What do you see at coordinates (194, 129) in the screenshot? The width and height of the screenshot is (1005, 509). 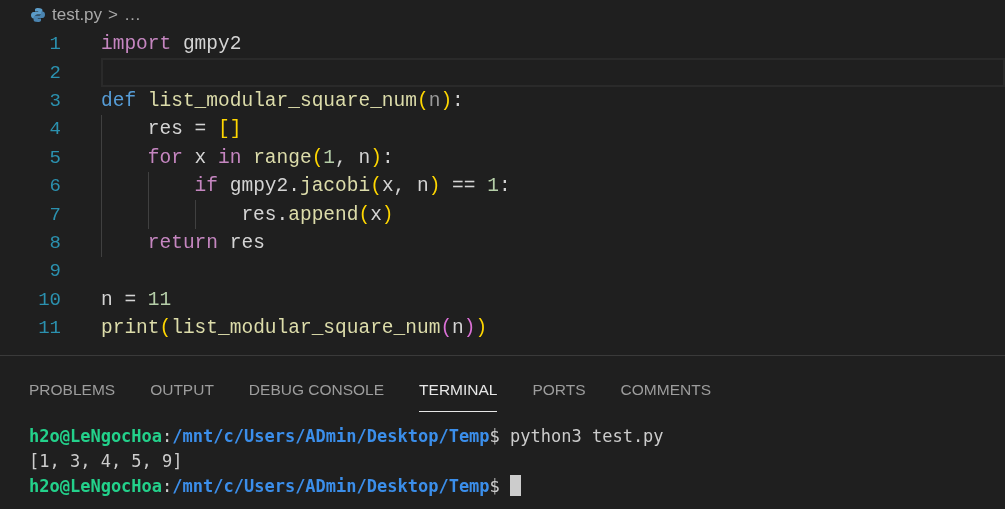 I see `code-line: res = []` at bounding box center [194, 129].